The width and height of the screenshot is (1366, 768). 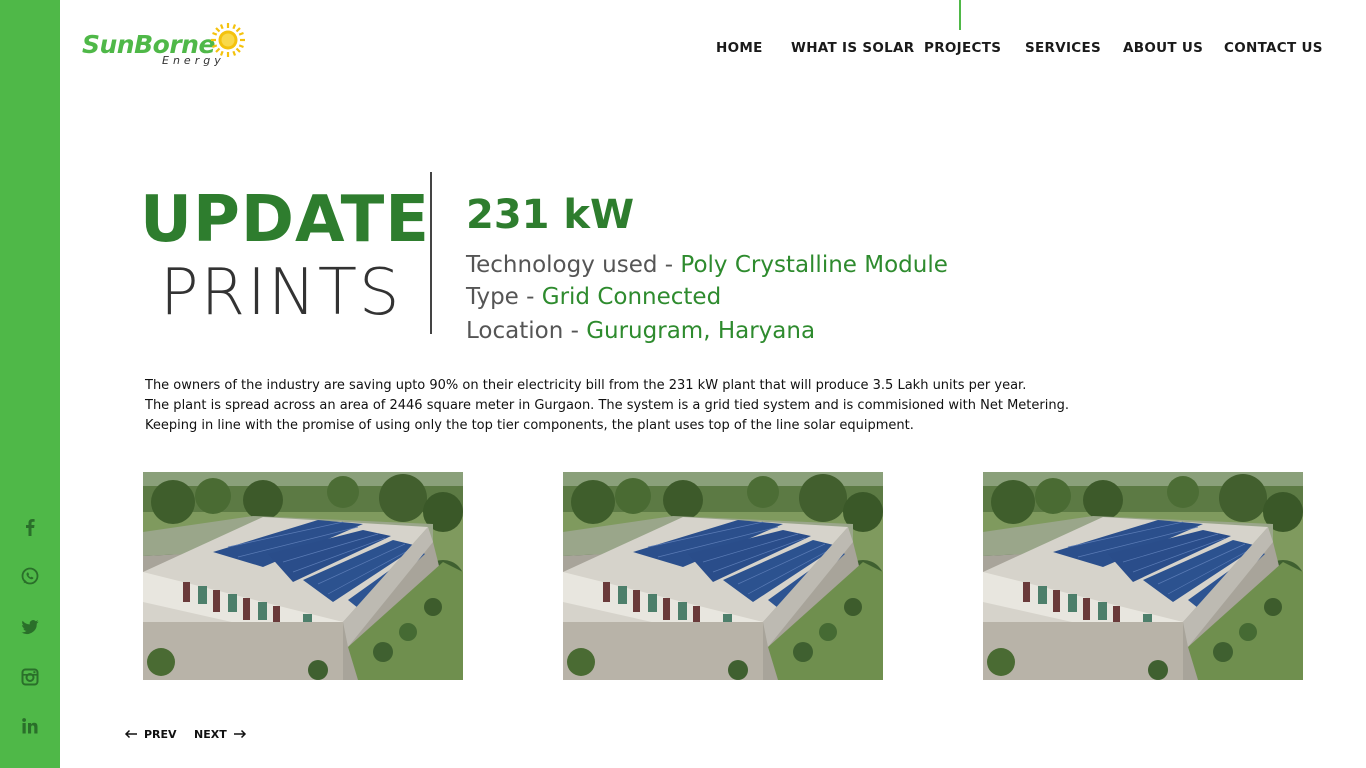 What do you see at coordinates (631, 297) in the screenshot?
I see `spec-type-value: Grid Connected` at bounding box center [631, 297].